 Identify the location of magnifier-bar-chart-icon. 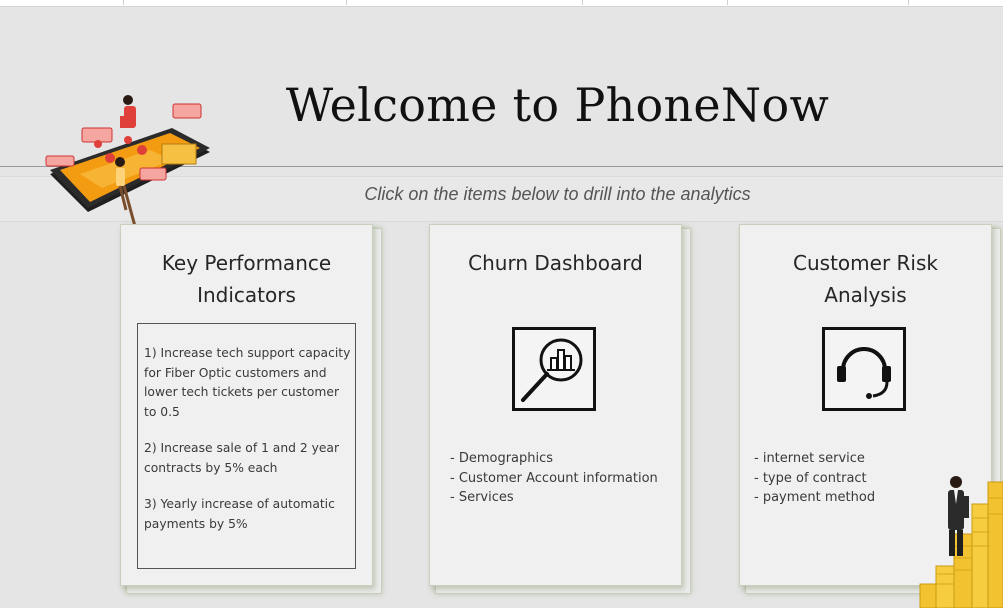
(554, 369).